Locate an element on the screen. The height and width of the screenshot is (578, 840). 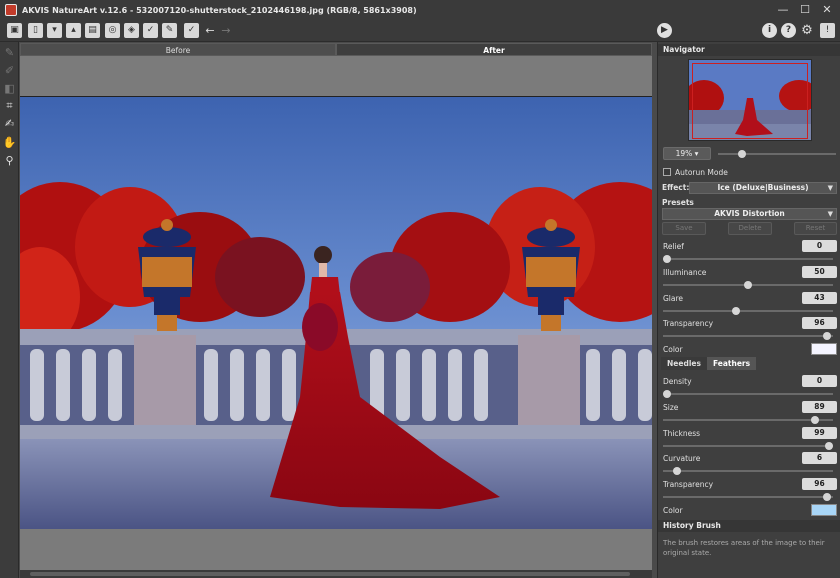
transparency-label: Transparency is located at coordinates (688, 323).